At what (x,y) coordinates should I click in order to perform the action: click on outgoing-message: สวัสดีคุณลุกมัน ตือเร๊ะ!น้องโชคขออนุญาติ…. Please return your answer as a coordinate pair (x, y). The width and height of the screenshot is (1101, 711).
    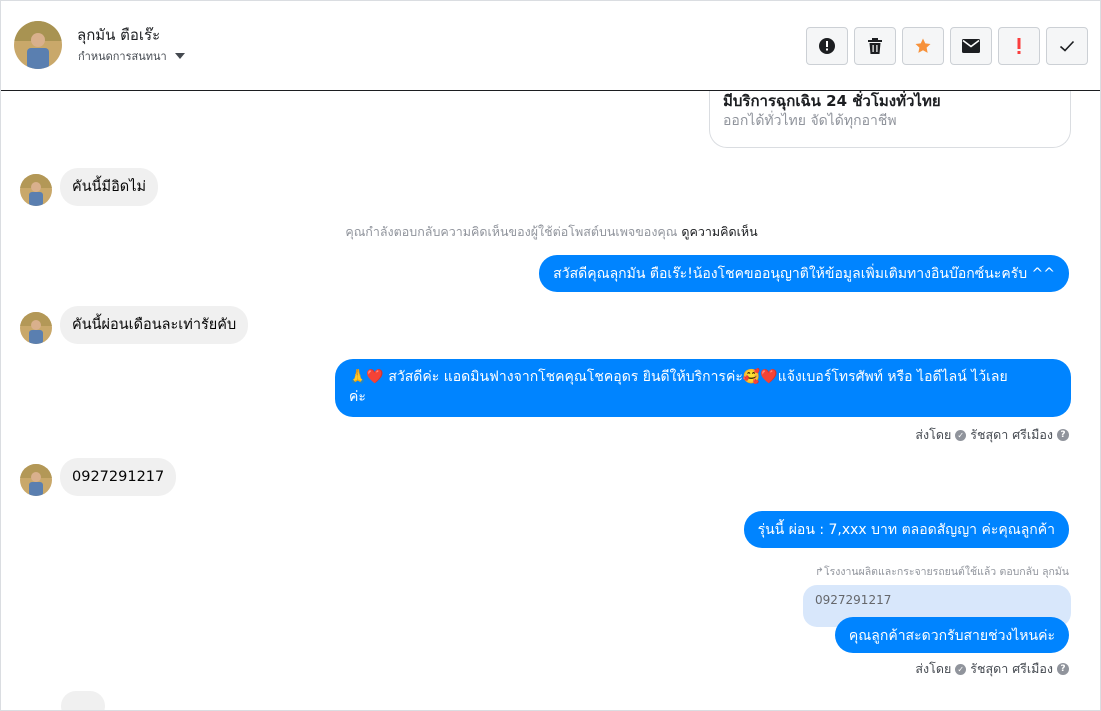
    Looking at the image, I should click on (804, 273).